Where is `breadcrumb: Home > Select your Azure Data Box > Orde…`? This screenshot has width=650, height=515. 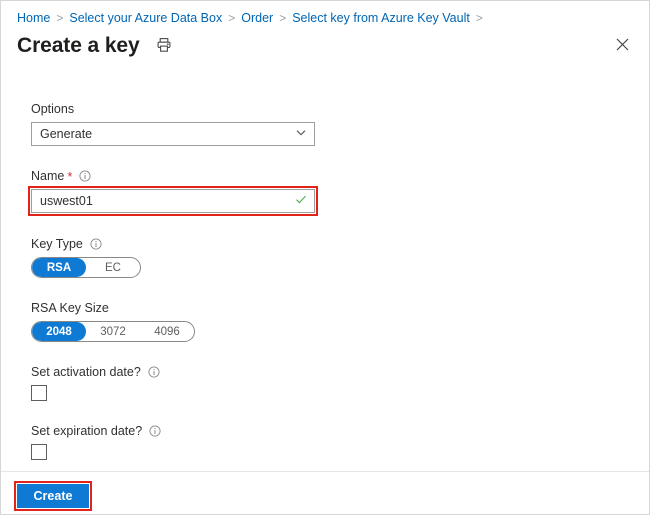 breadcrumb: Home > Select your Azure Data Box > Orde… is located at coordinates (325, 18).